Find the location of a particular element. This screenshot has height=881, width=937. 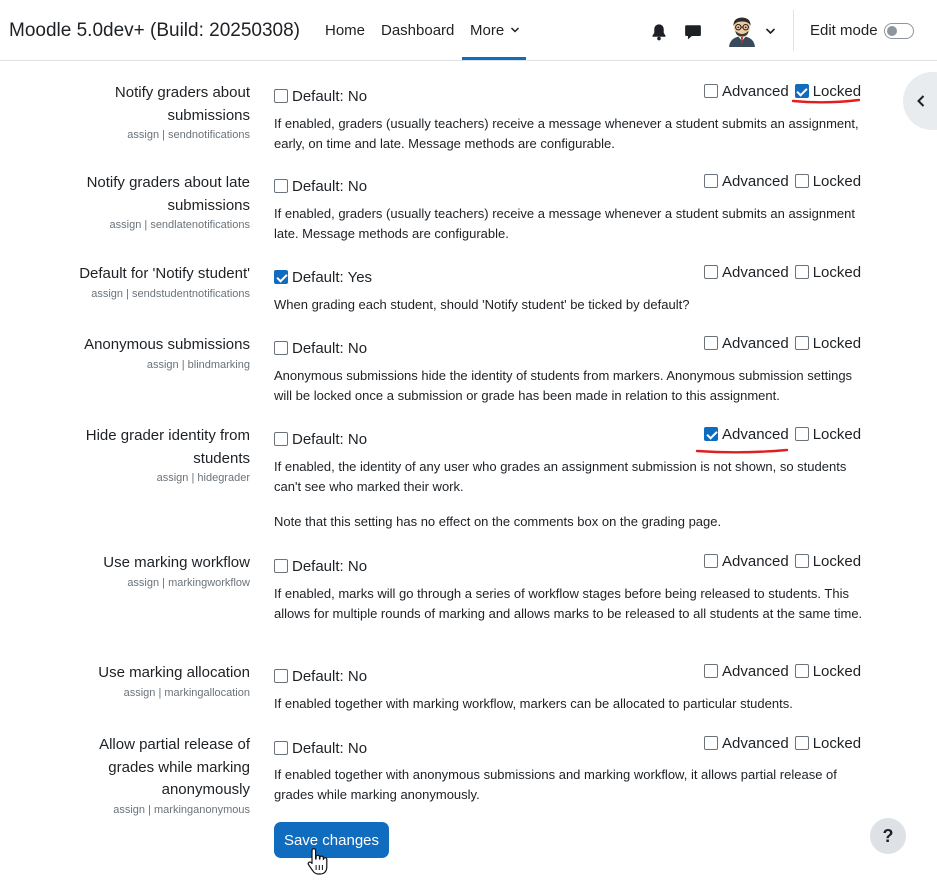

save-changes-button: Save changes is located at coordinates (331, 840).